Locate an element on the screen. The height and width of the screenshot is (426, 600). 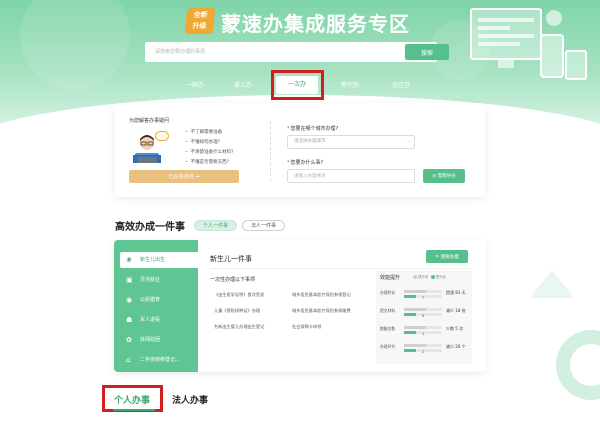
city-select-value: 请选择办理城市 is located at coordinates (310, 141).